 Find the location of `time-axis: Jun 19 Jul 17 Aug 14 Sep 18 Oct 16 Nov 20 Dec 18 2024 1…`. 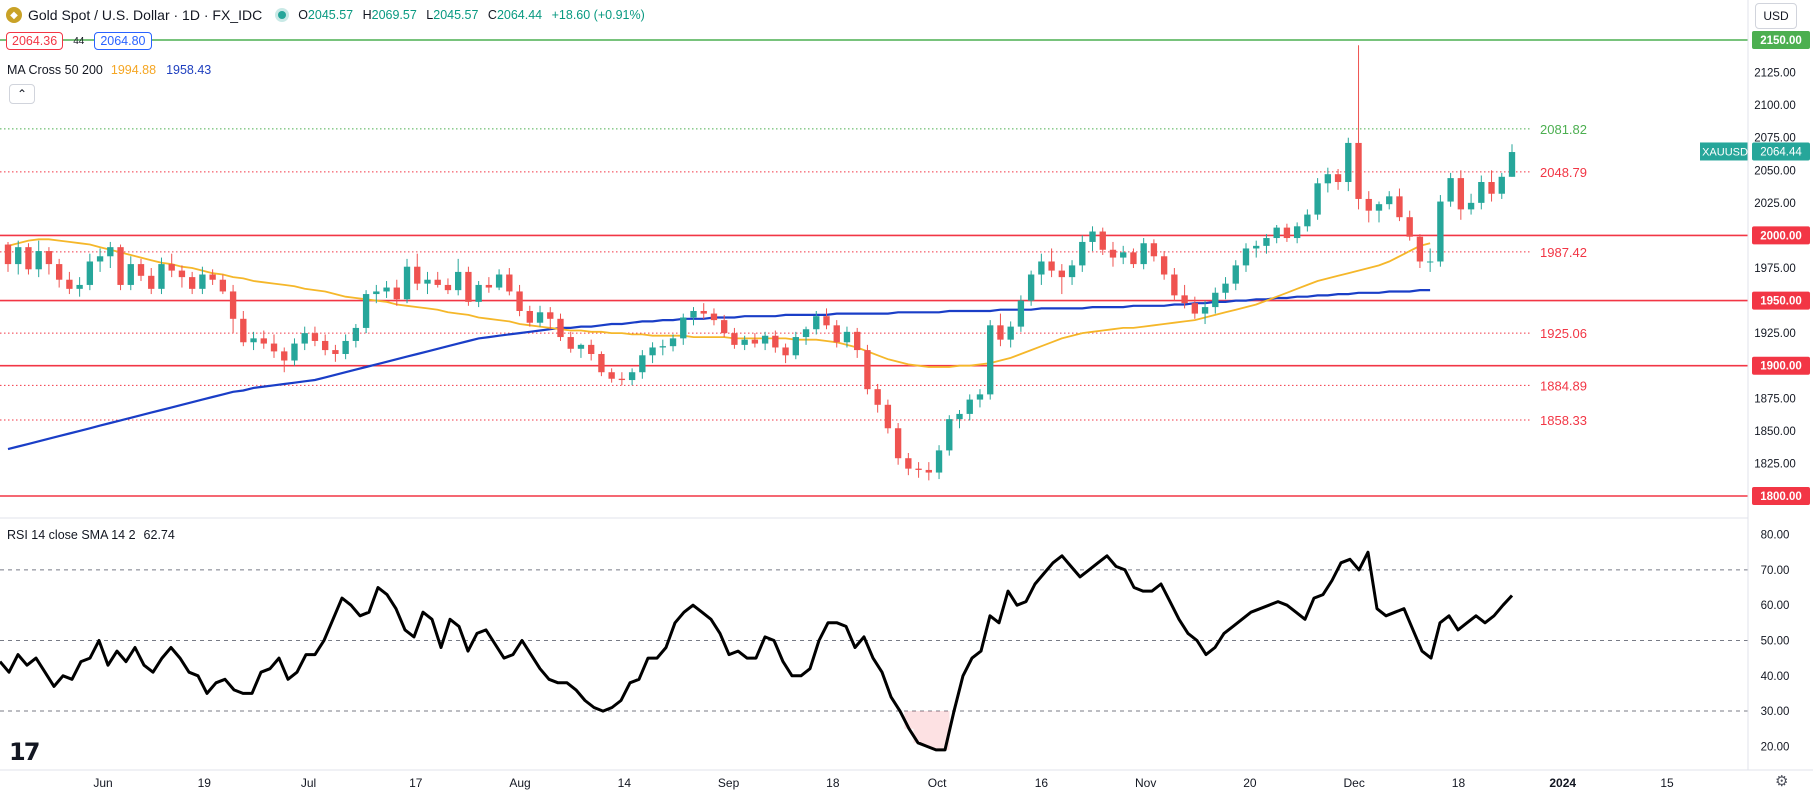

time-axis: Jun 19 Jul 17 Aug 14 Sep 18 Oct 16 Nov 20 Dec 18 2024 1… is located at coordinates (906, 779).